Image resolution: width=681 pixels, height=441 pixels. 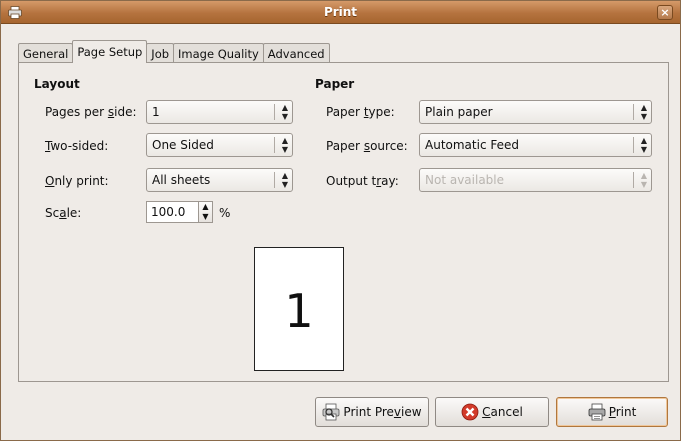 What do you see at coordinates (183, 145) in the screenshot?
I see `two-sided-value: One Sided` at bounding box center [183, 145].